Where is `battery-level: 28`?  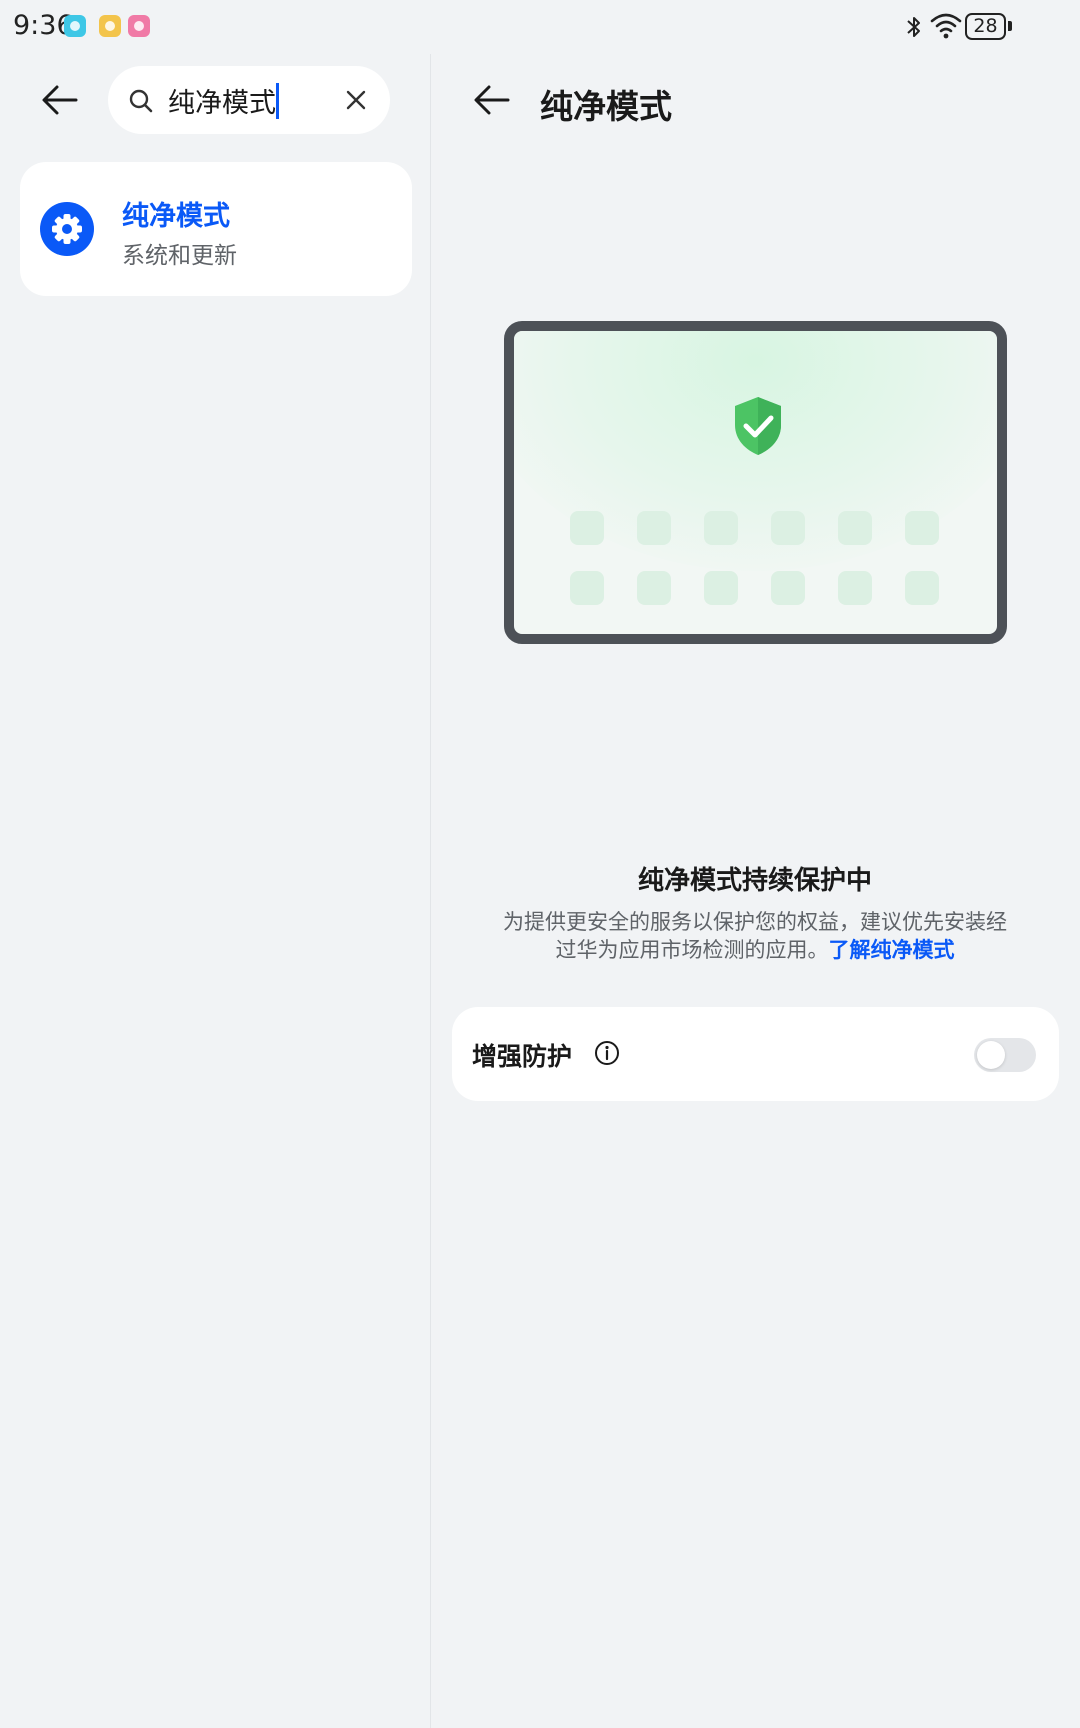 battery-level: 28 is located at coordinates (985, 26).